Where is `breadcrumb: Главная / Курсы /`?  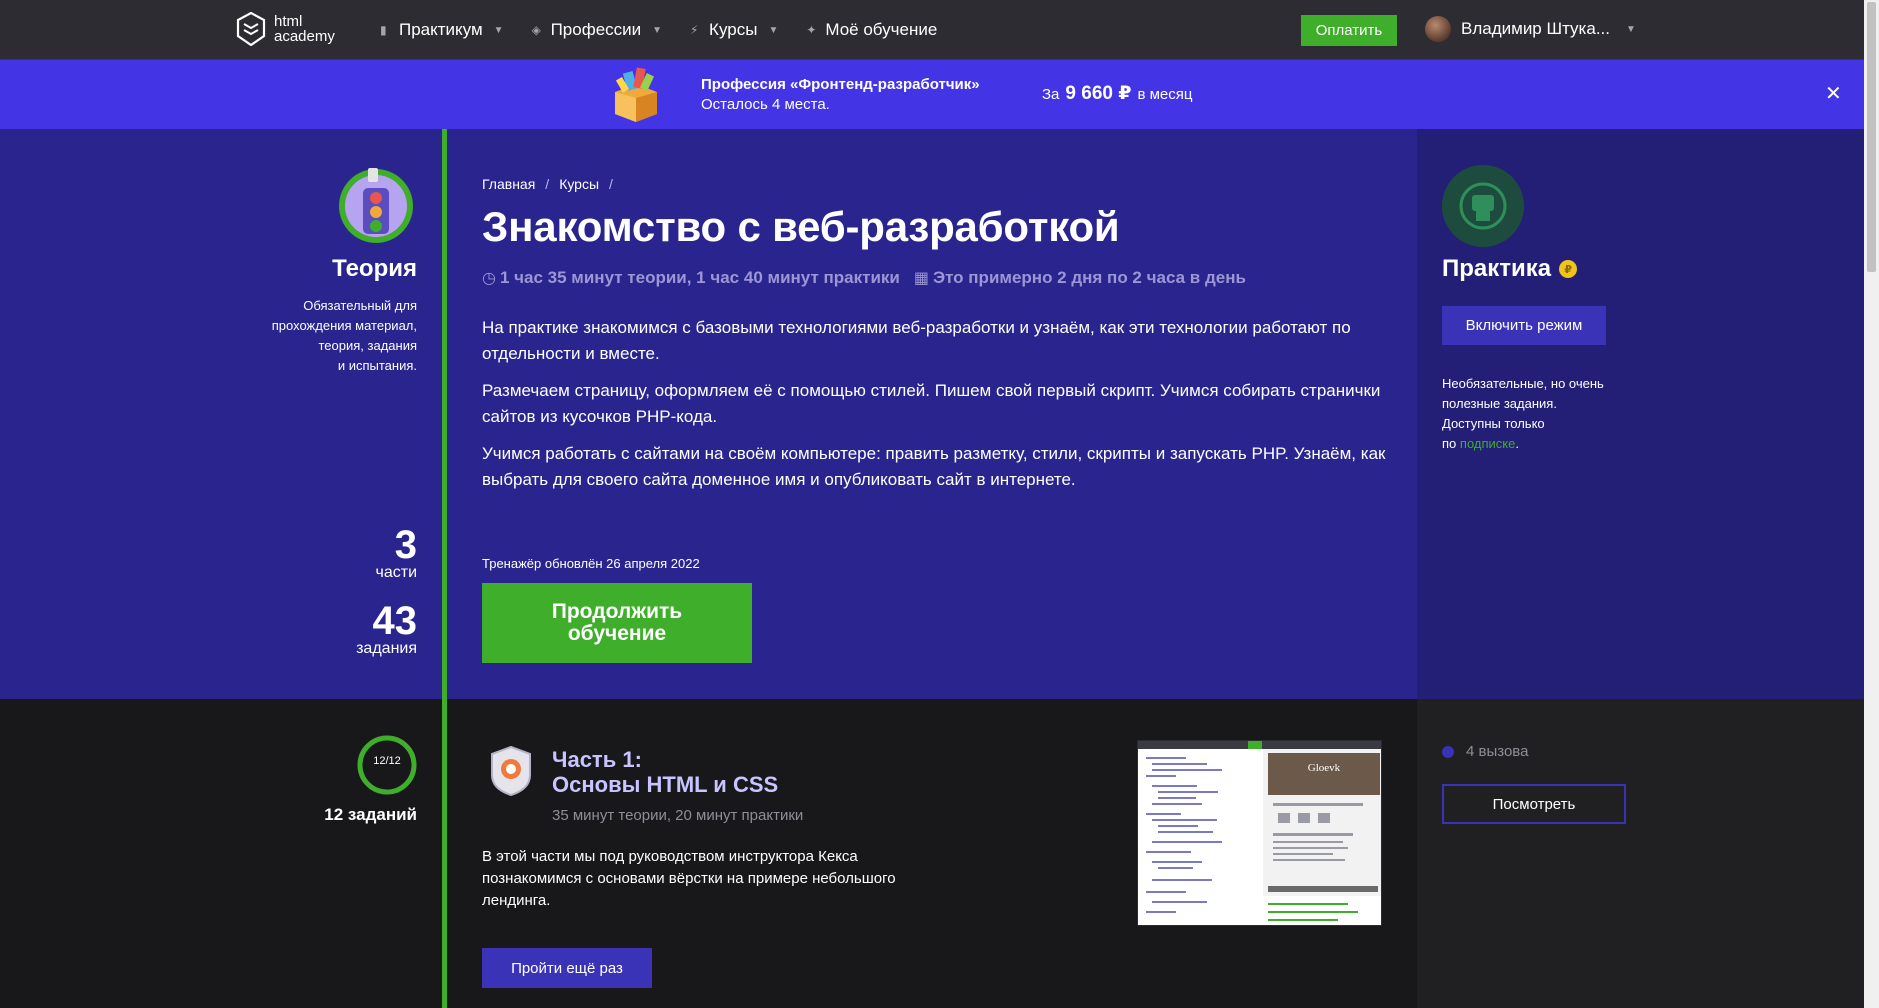
breadcrumb: Главная / Курсы / is located at coordinates (547, 184).